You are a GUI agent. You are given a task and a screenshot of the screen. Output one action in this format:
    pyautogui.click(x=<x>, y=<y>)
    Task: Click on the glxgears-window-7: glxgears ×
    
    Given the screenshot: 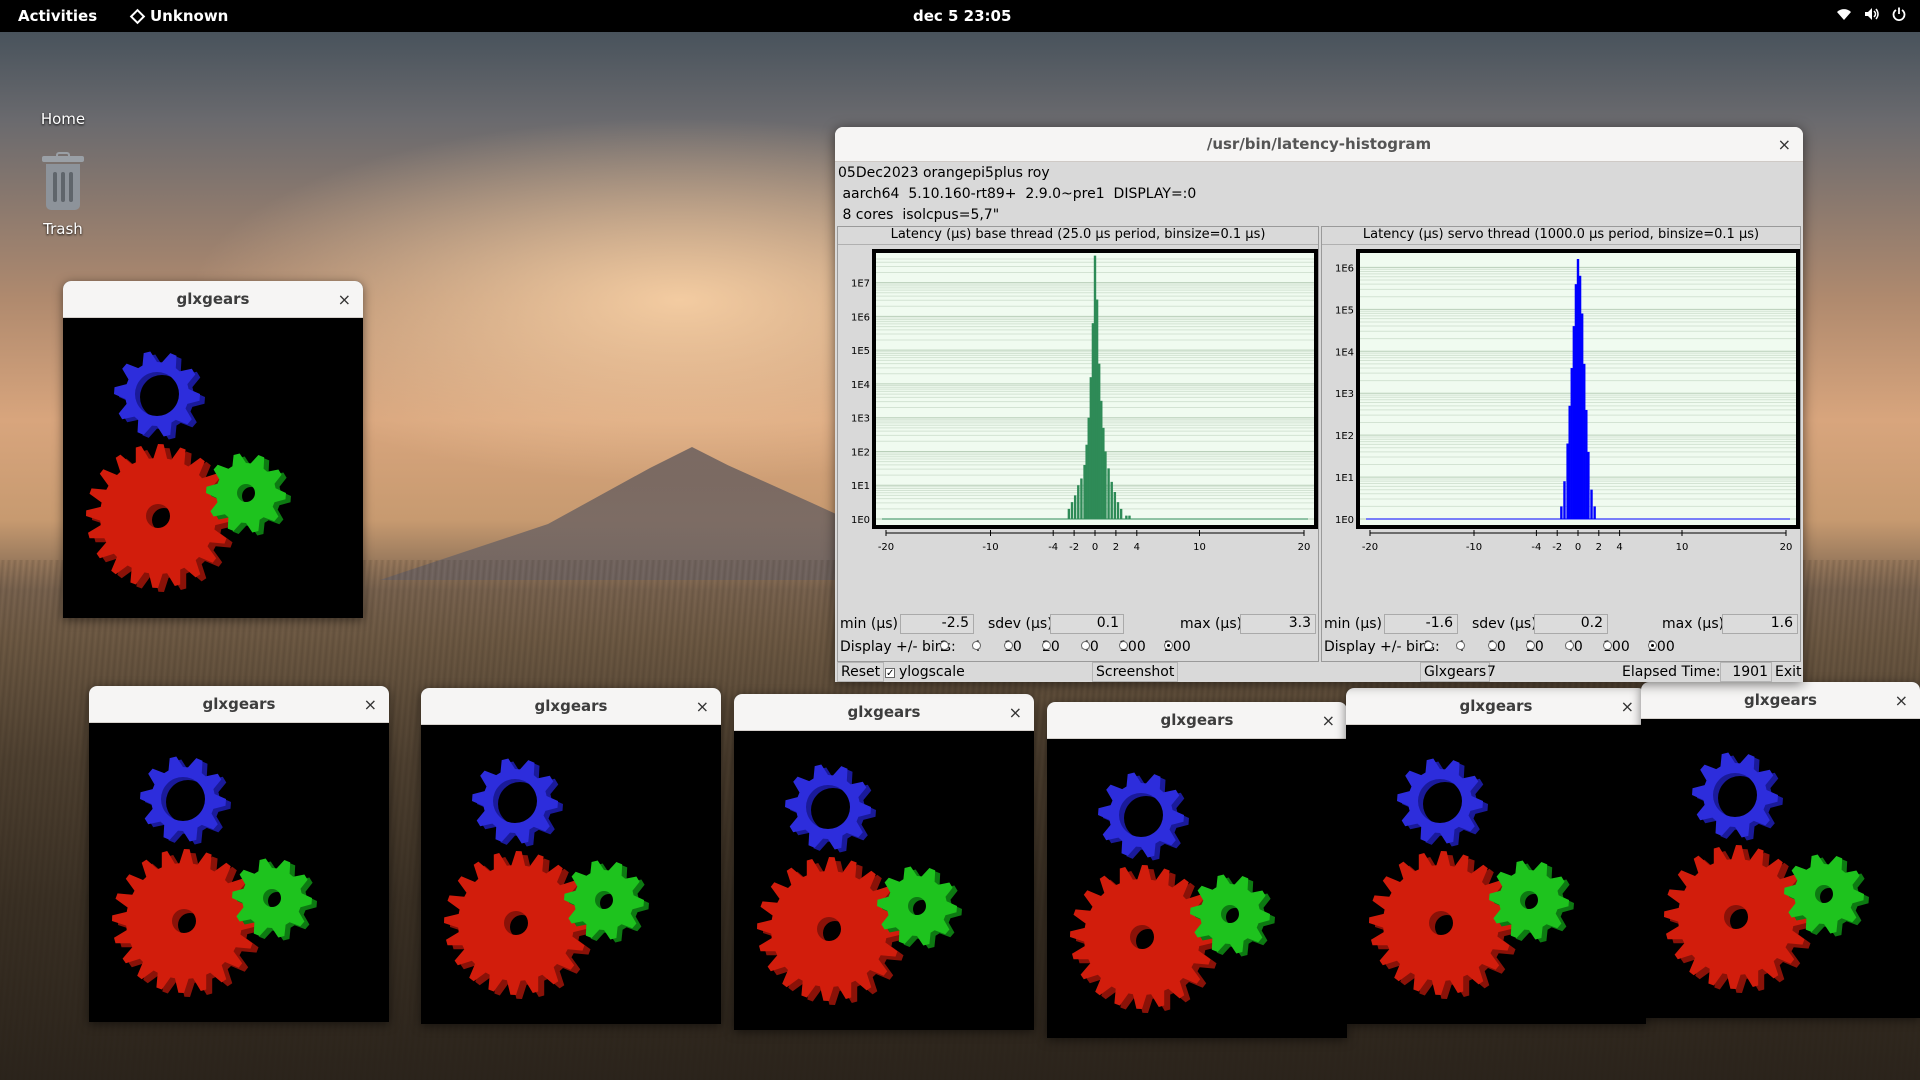 What is the action you would take?
    pyautogui.click(x=1780, y=850)
    